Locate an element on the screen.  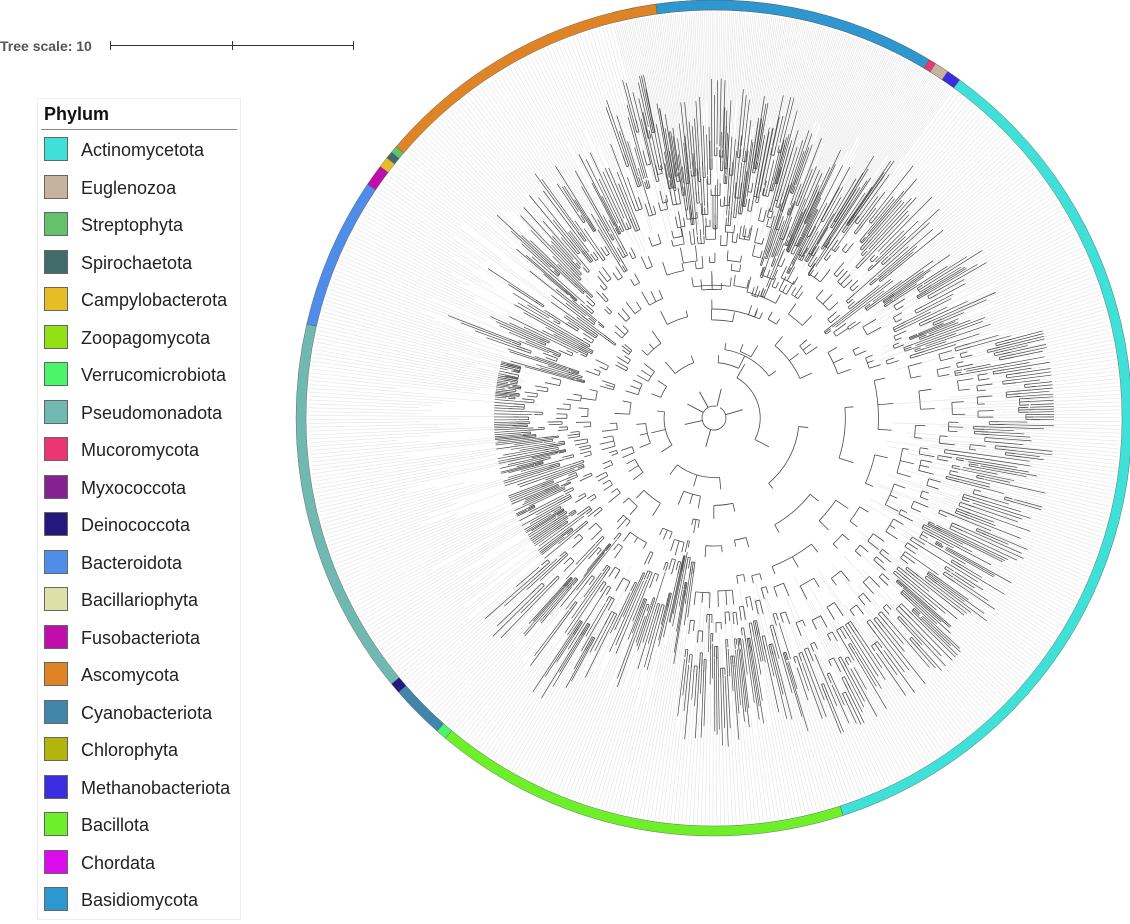
tree-scale-tick-start is located at coordinates (110, 45).